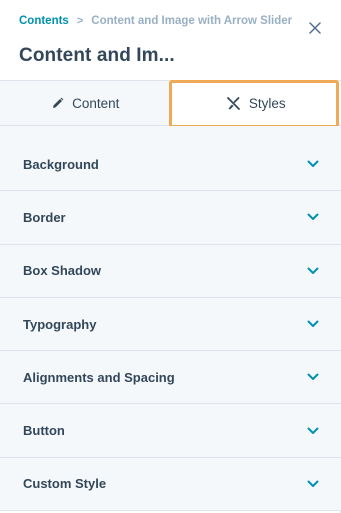 This screenshot has width=341, height=513. I want to click on section-label: Custom Style, so click(65, 484).